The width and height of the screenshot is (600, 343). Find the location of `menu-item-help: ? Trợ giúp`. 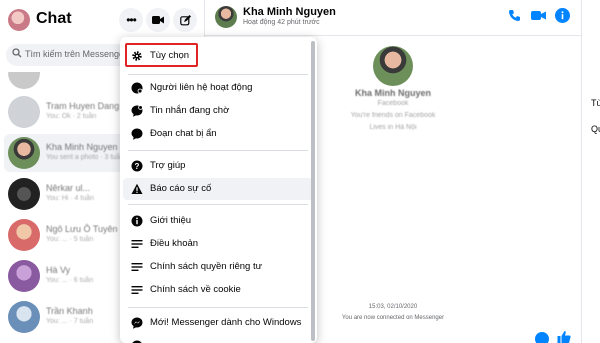

menu-item-help: ? Trợ giúp is located at coordinates (218, 166).